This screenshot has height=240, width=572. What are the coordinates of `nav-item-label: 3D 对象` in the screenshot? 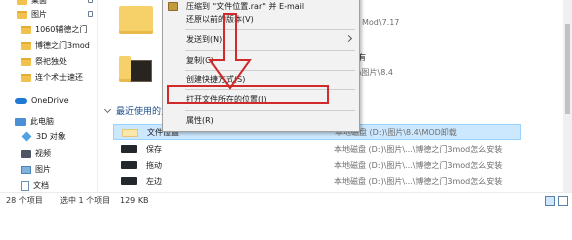 It's located at (51, 136).